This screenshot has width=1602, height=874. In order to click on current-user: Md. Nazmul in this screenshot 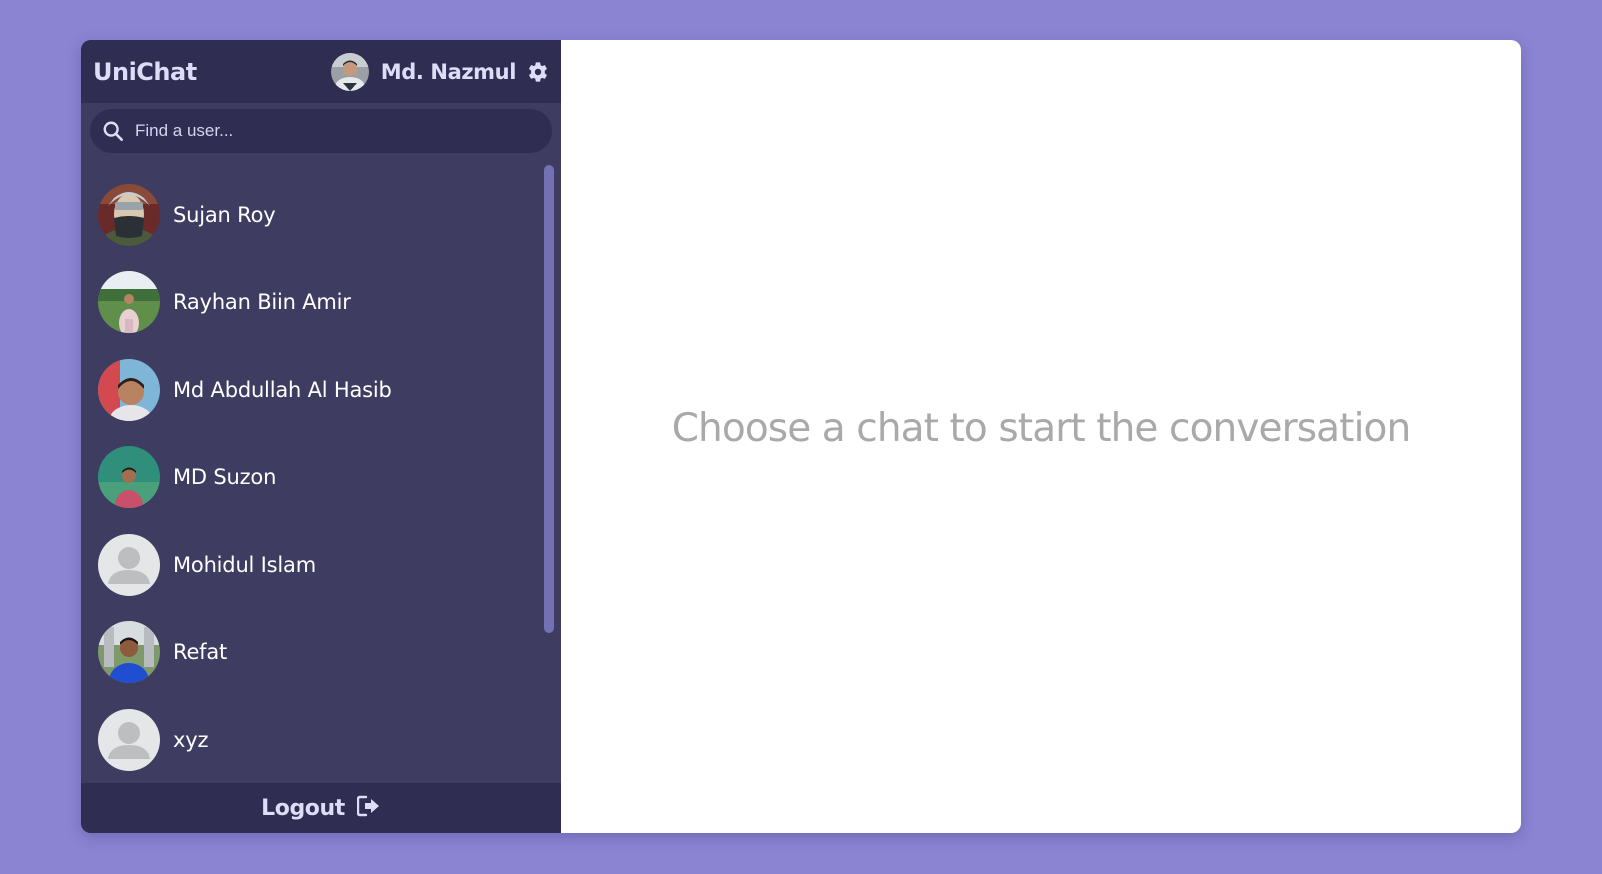, I will do `click(439, 71)`.